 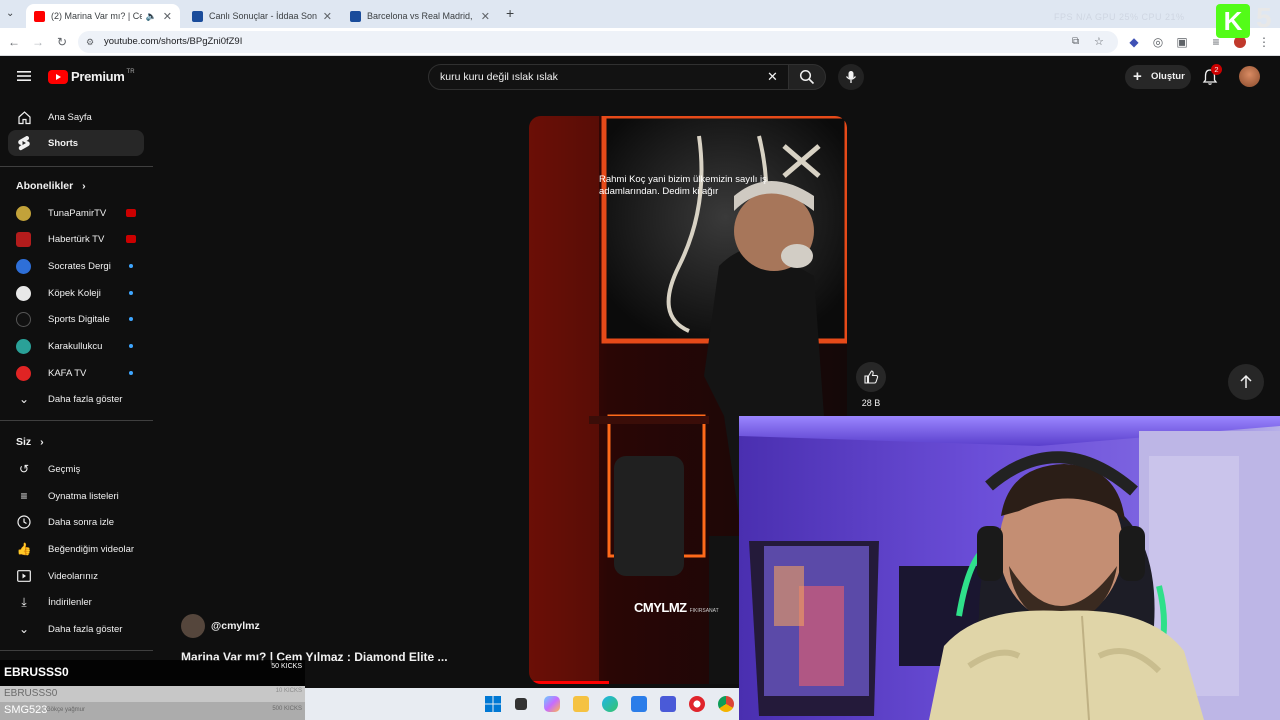 I want to click on tab-canli-sonuclar: Canlı Sonuçlar - İddaa Sonuçları ✕, so click(x=262, y=16).